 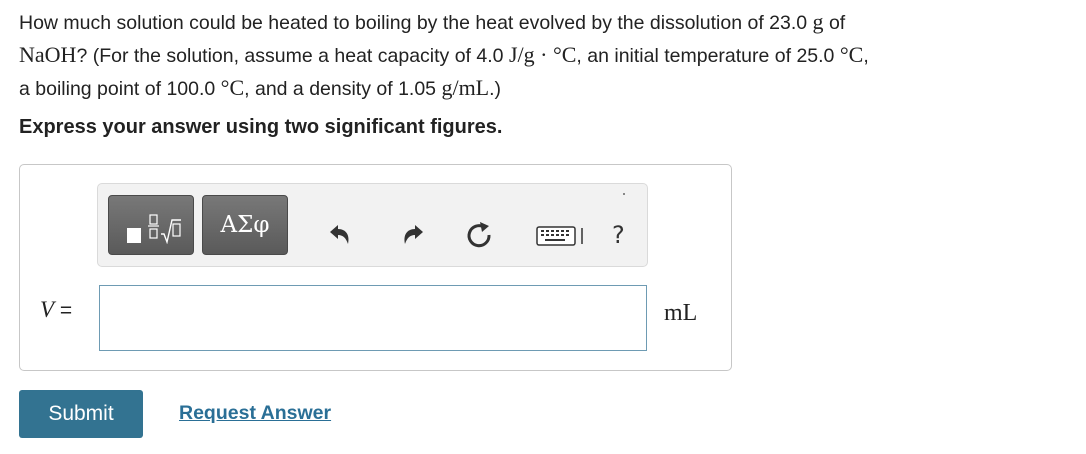 What do you see at coordinates (63, 310) in the screenshot?
I see `equals-sign: =` at bounding box center [63, 310].